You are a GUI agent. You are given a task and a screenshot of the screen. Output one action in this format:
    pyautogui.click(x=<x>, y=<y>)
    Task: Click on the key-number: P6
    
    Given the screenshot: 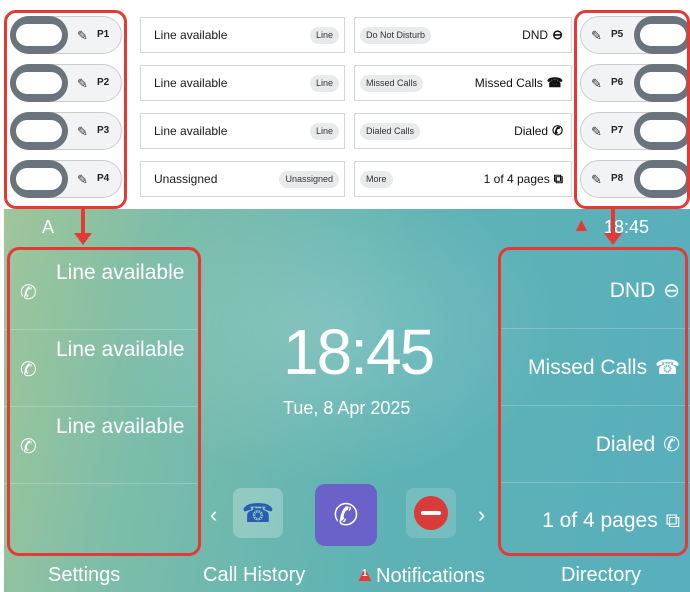 What is the action you would take?
    pyautogui.click(x=617, y=82)
    